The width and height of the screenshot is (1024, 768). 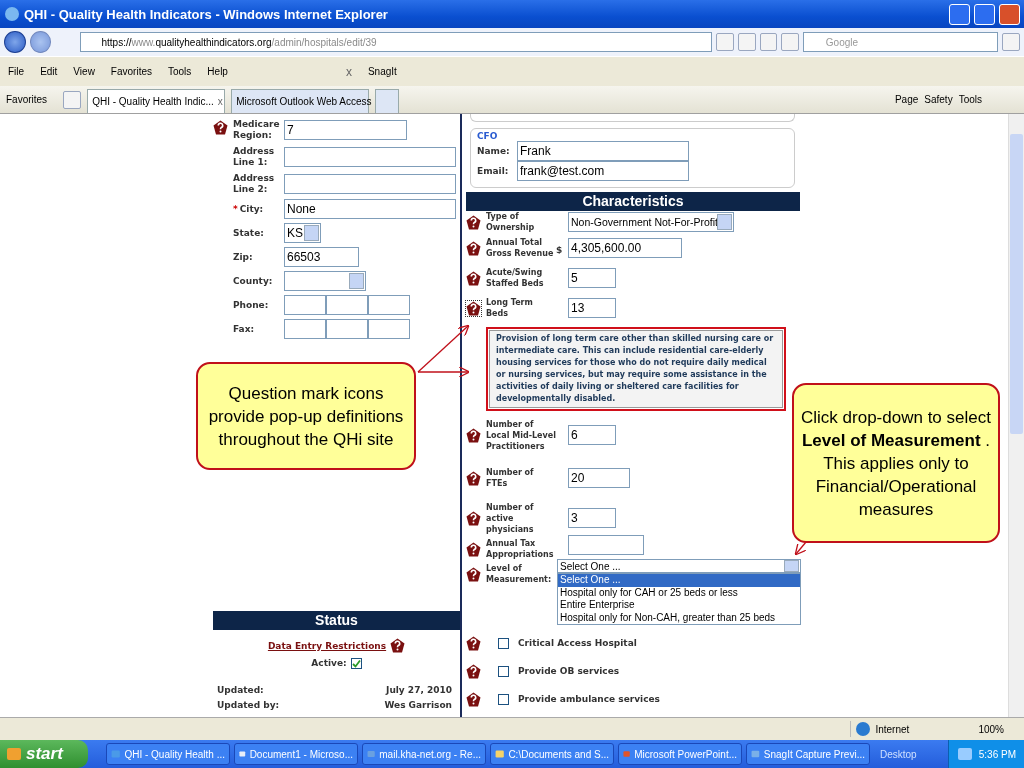 What do you see at coordinates (991, 729) in the screenshot?
I see `zoom-level: 100%` at bounding box center [991, 729].